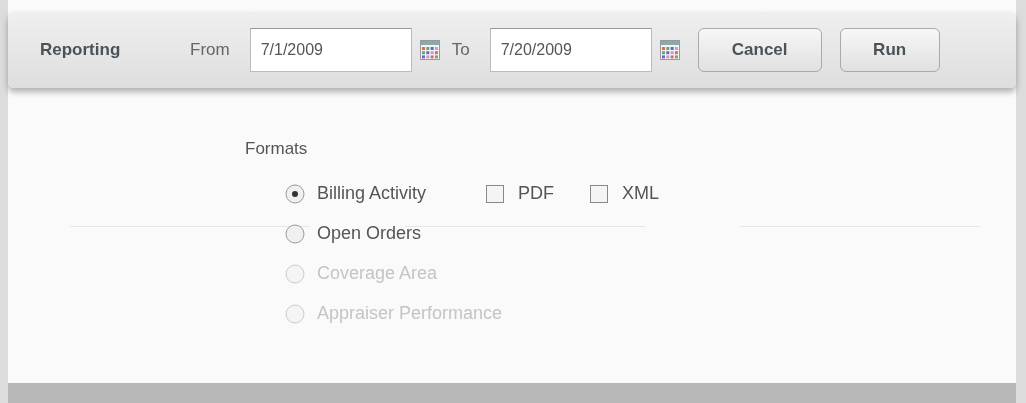 Image resolution: width=1026 pixels, height=403 pixels. What do you see at coordinates (460, 50) in the screenshot?
I see `to-label: To` at bounding box center [460, 50].